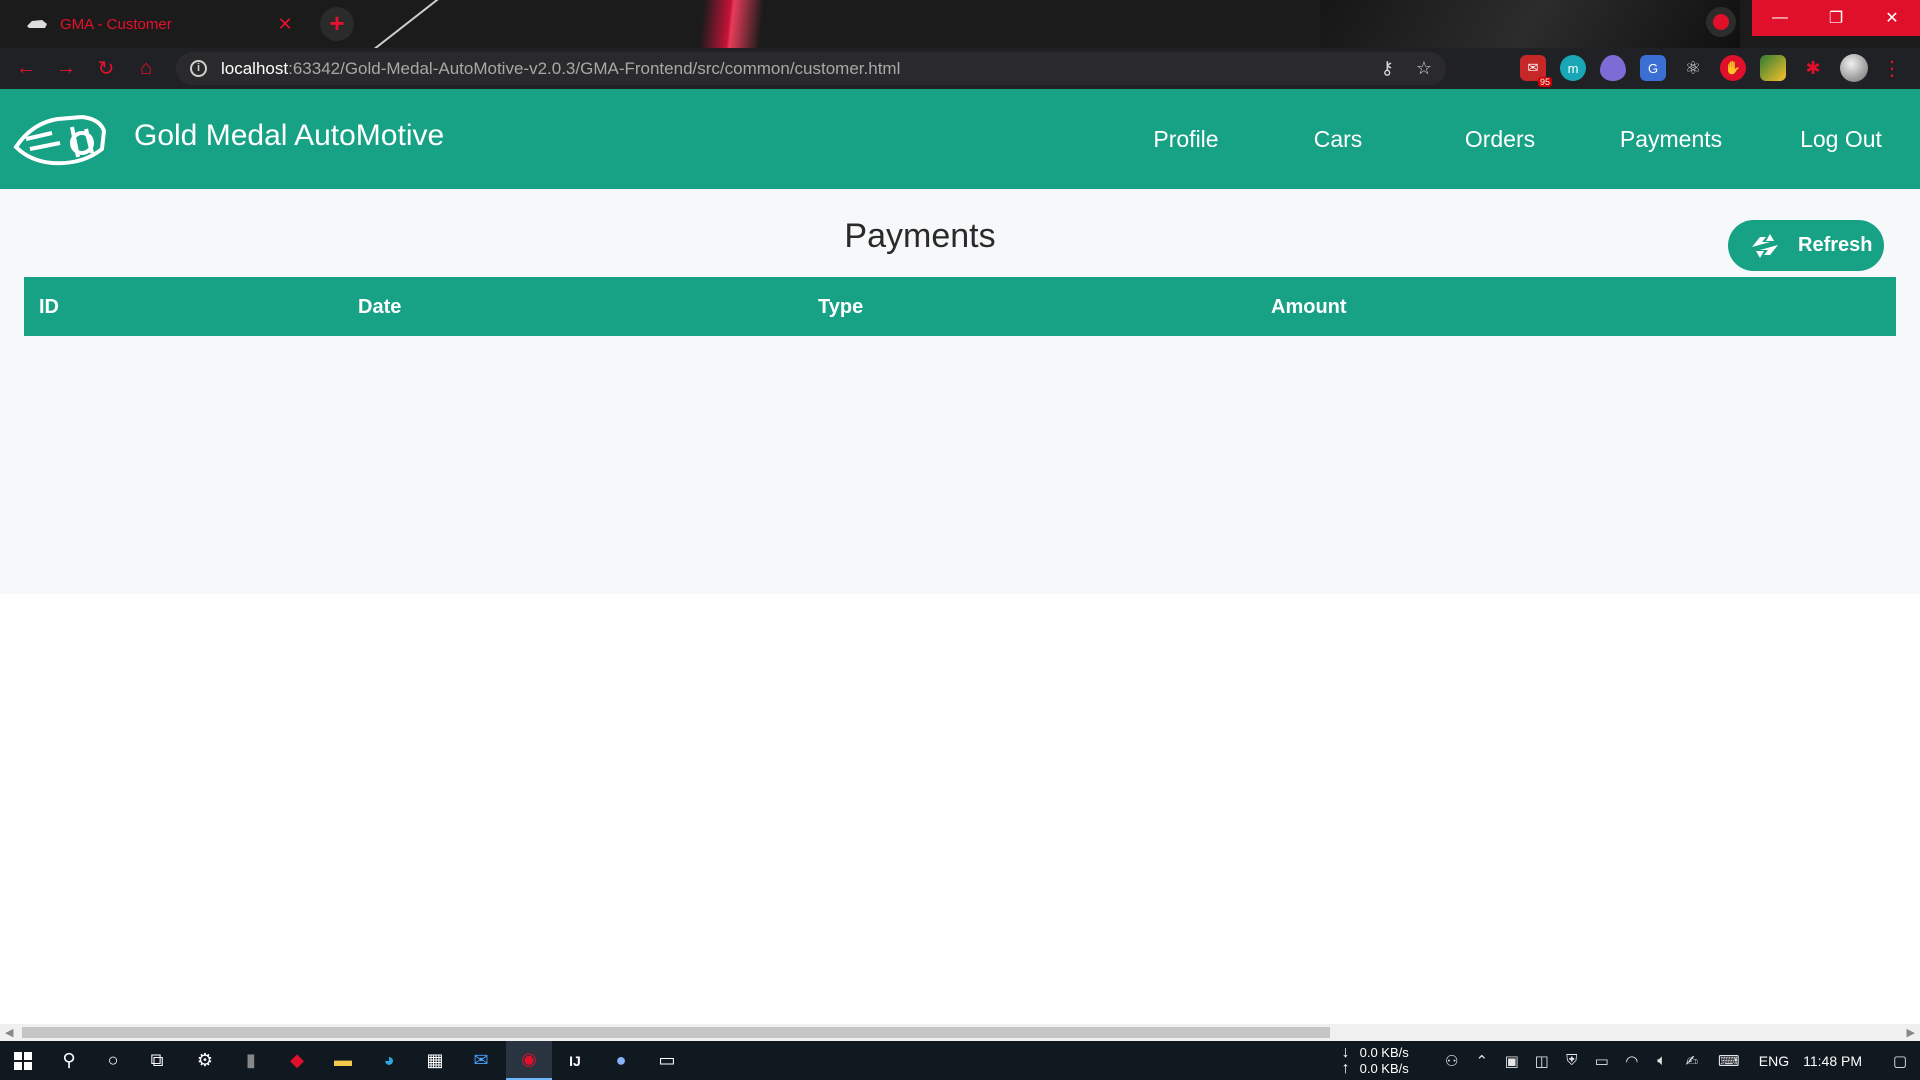  What do you see at coordinates (840, 307) in the screenshot?
I see `column-header-type: Type` at bounding box center [840, 307].